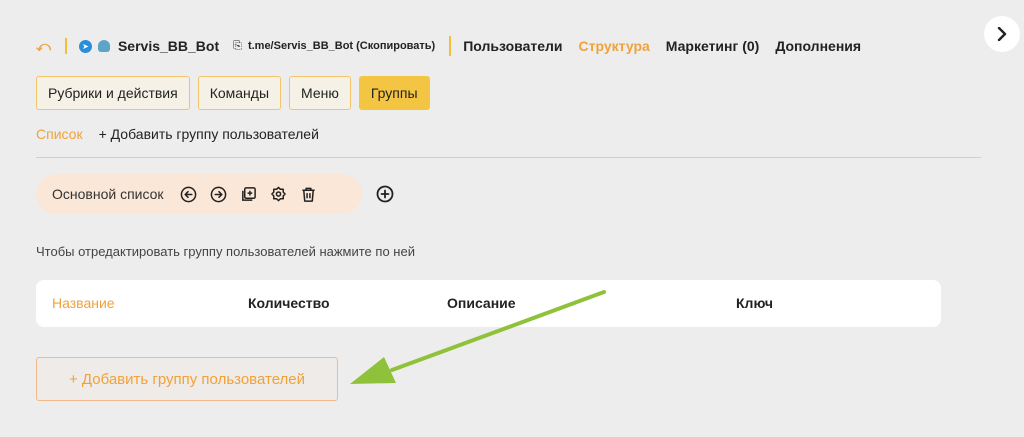  I want to click on bot-link-copy: t.me/Servis_BB_Bot (Скопировать), so click(341, 46).